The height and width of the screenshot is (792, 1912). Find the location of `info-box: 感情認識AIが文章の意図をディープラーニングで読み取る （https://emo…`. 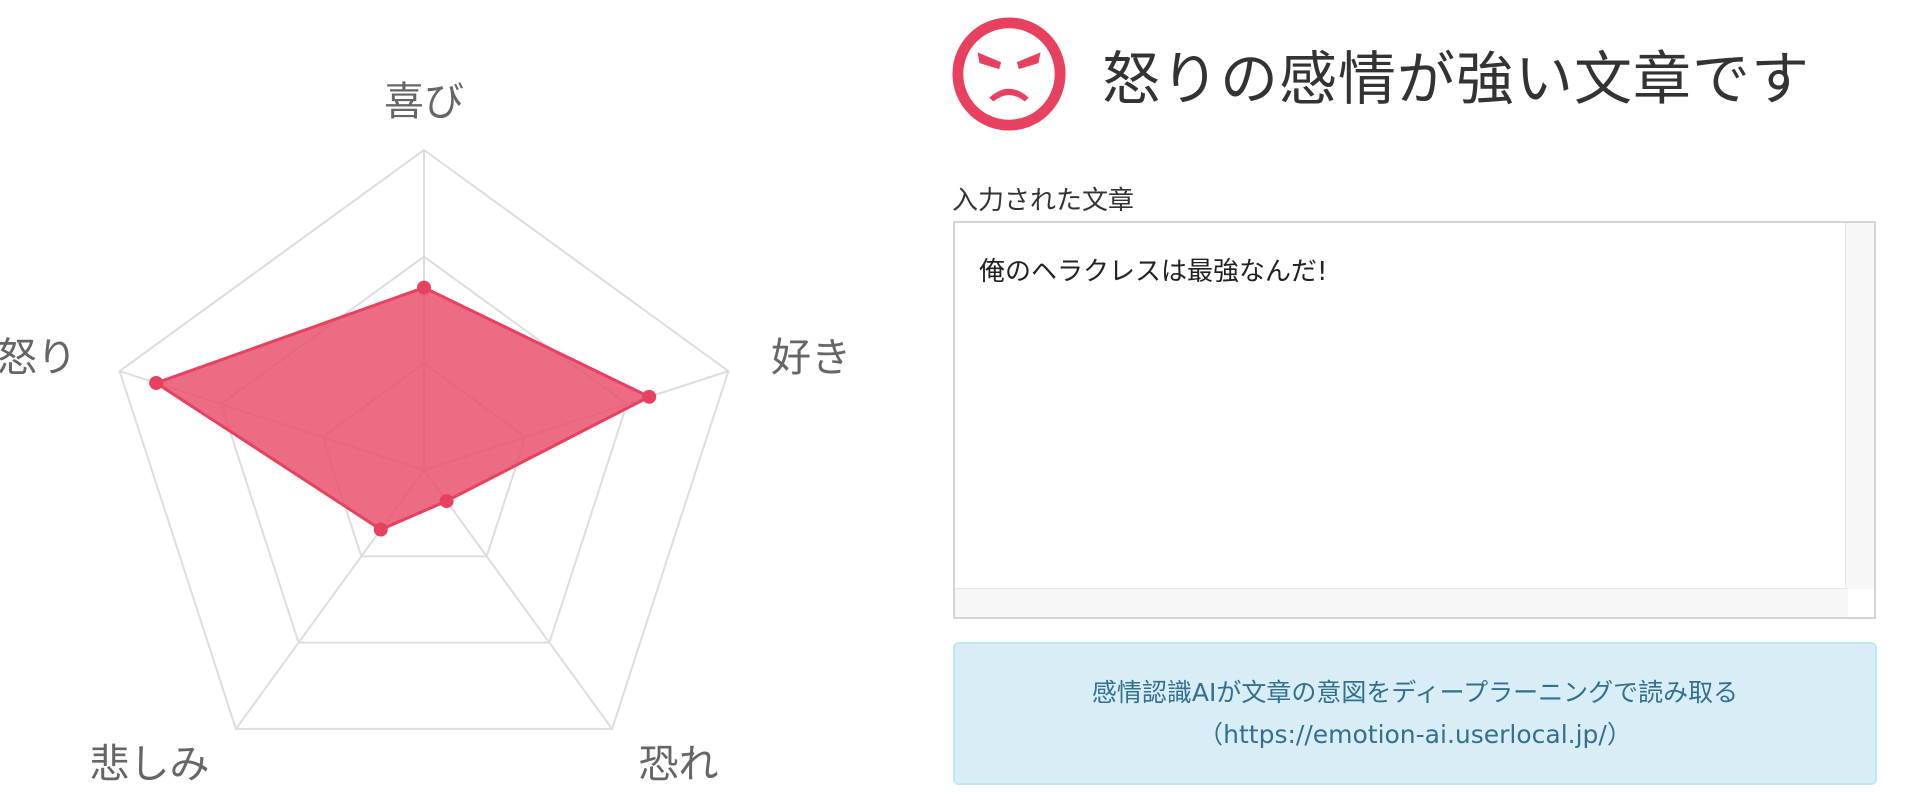

info-box: 感情認識AIが文章の意図をディープラーニングで読み取る （https://emo… is located at coordinates (1415, 713).